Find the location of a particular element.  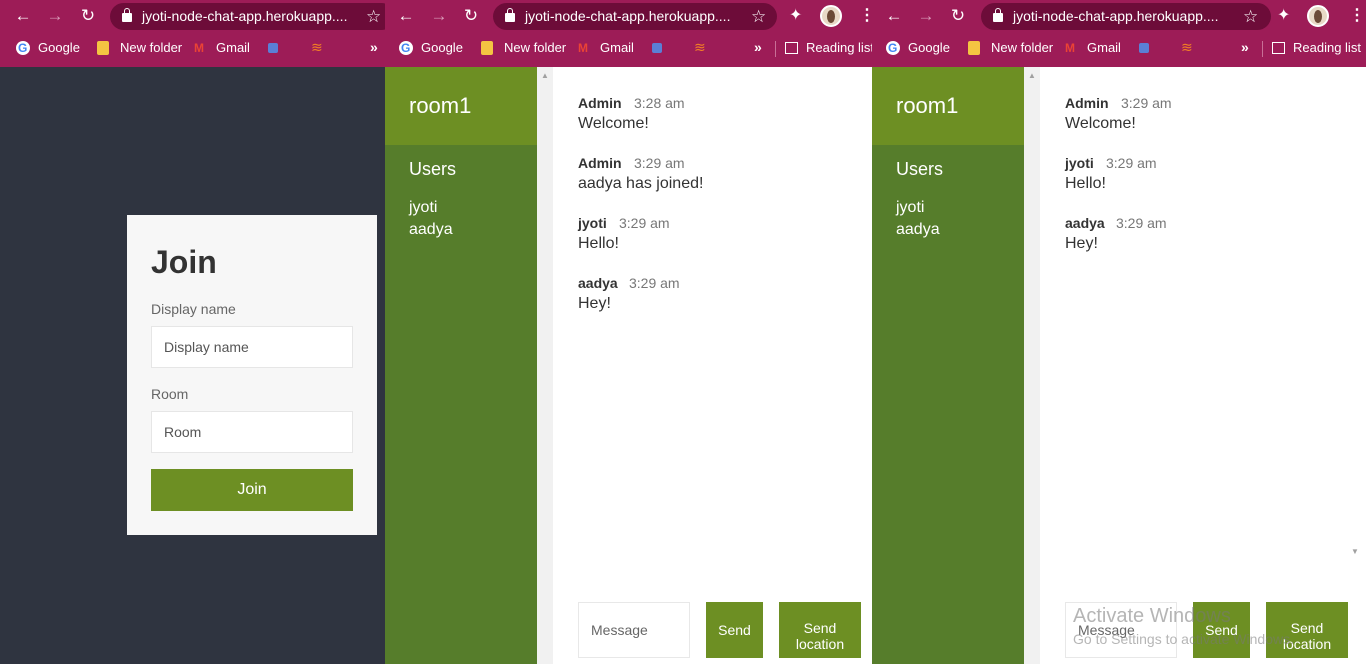

message-author: aadya is located at coordinates (598, 283).